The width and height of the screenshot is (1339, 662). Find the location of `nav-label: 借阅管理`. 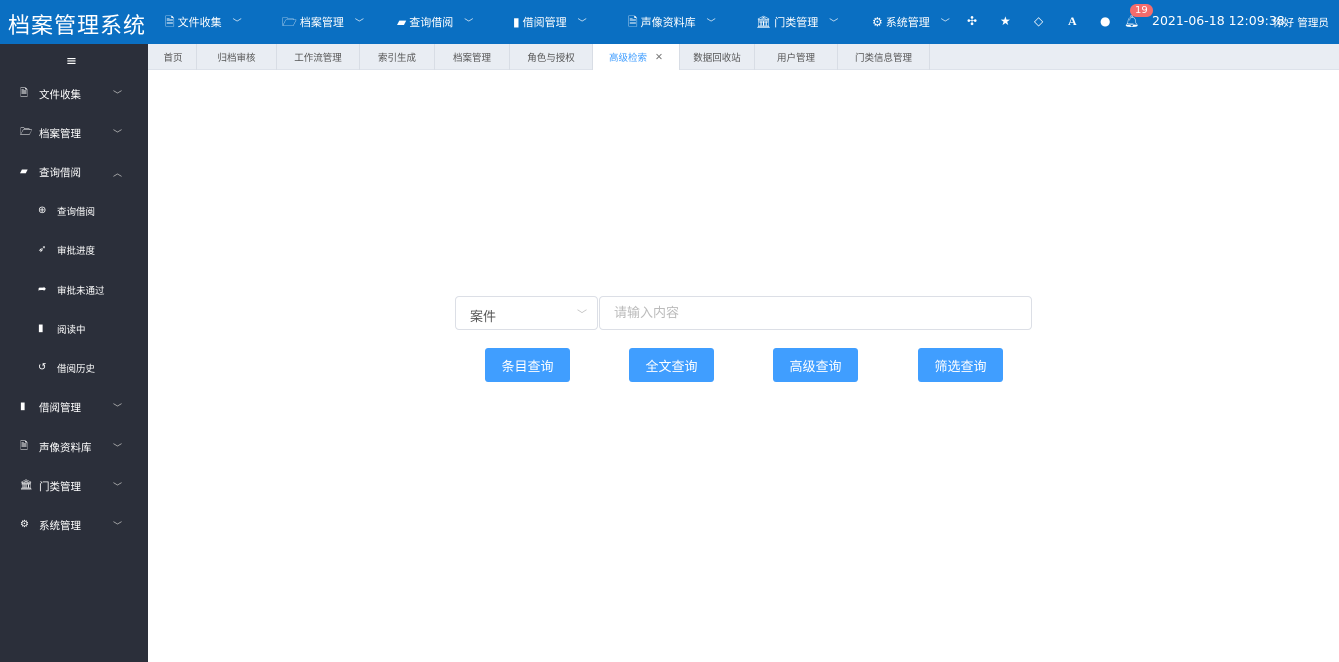

nav-label: 借阅管理 is located at coordinates (544, 22).